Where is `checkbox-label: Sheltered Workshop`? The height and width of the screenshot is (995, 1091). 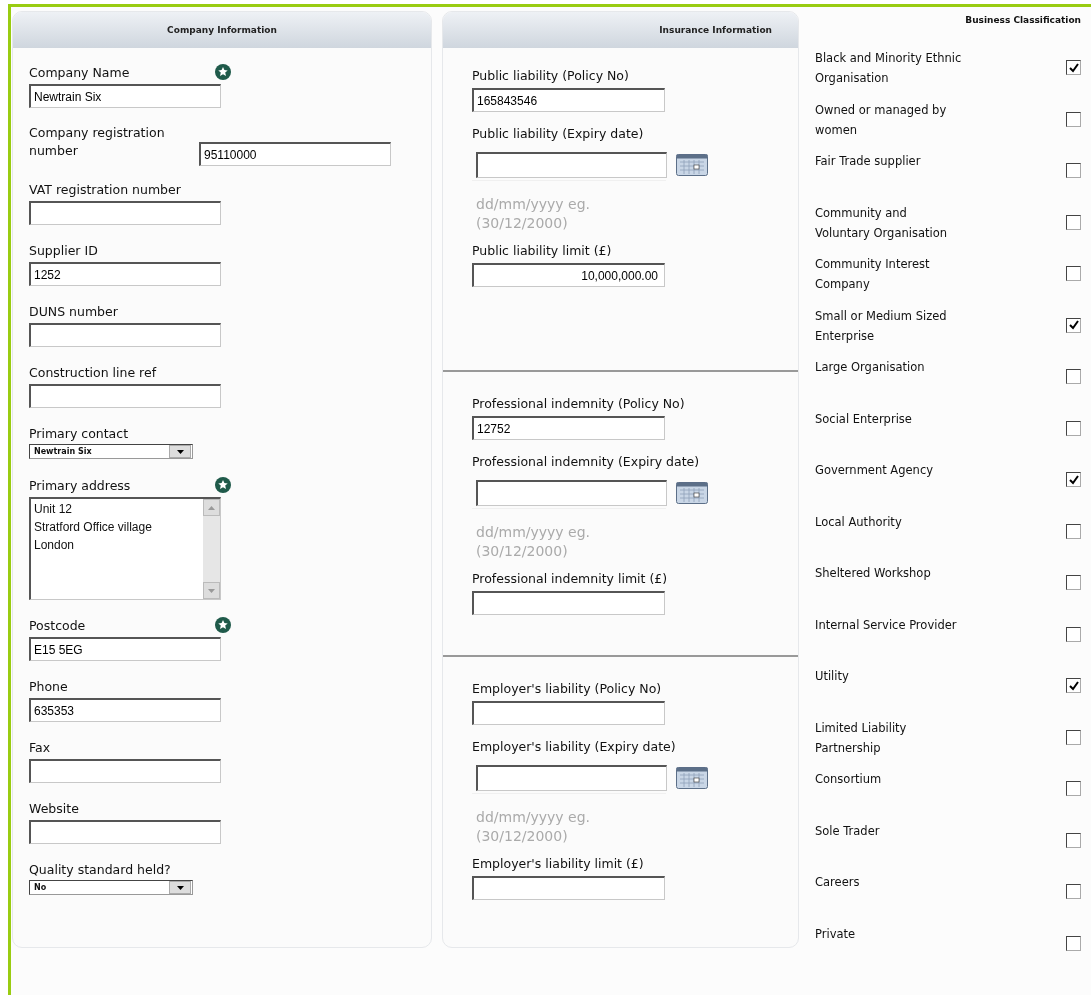
checkbox-label: Sheltered Workshop is located at coordinates (873, 573).